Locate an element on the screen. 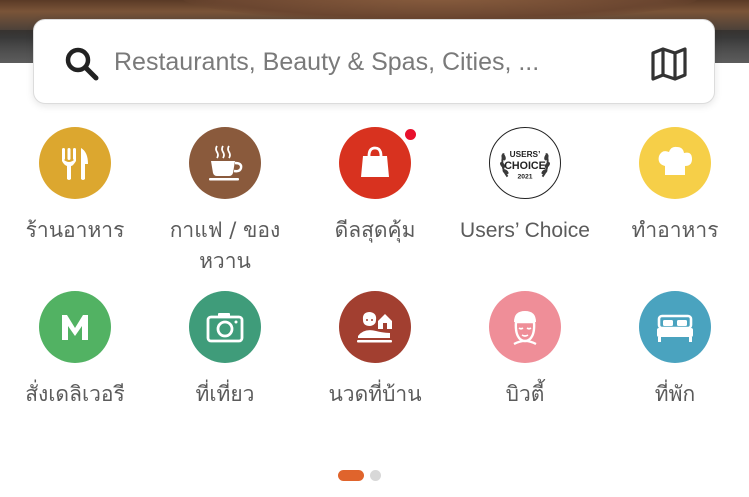 This screenshot has width=749, height=497. camera-icon is located at coordinates (225, 328).